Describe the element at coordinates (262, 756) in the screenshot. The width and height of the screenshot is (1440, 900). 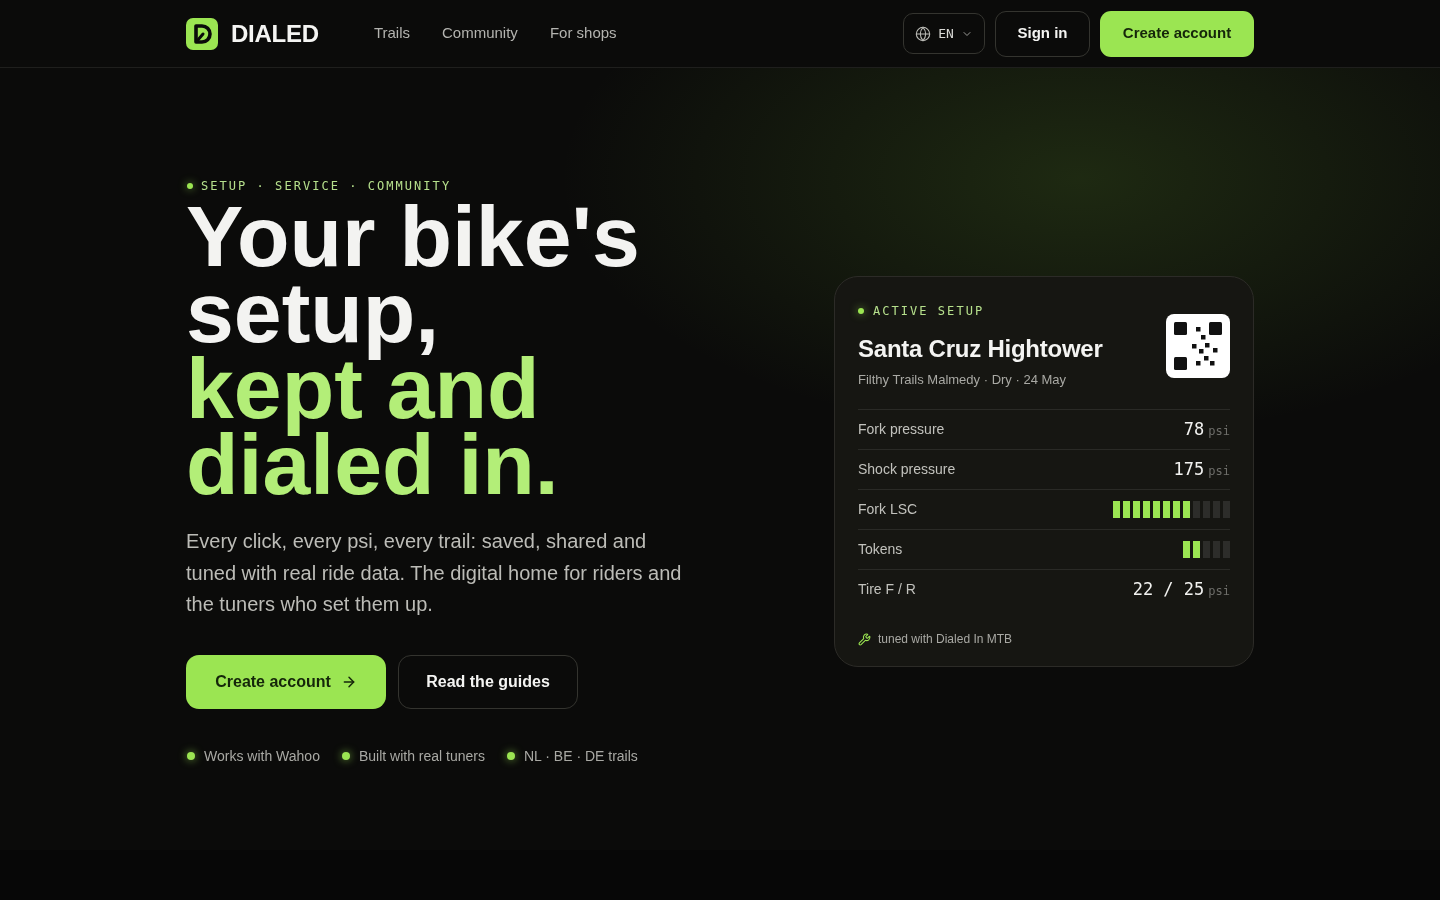
I see `highlight-text: Works with Wahoo` at that location.